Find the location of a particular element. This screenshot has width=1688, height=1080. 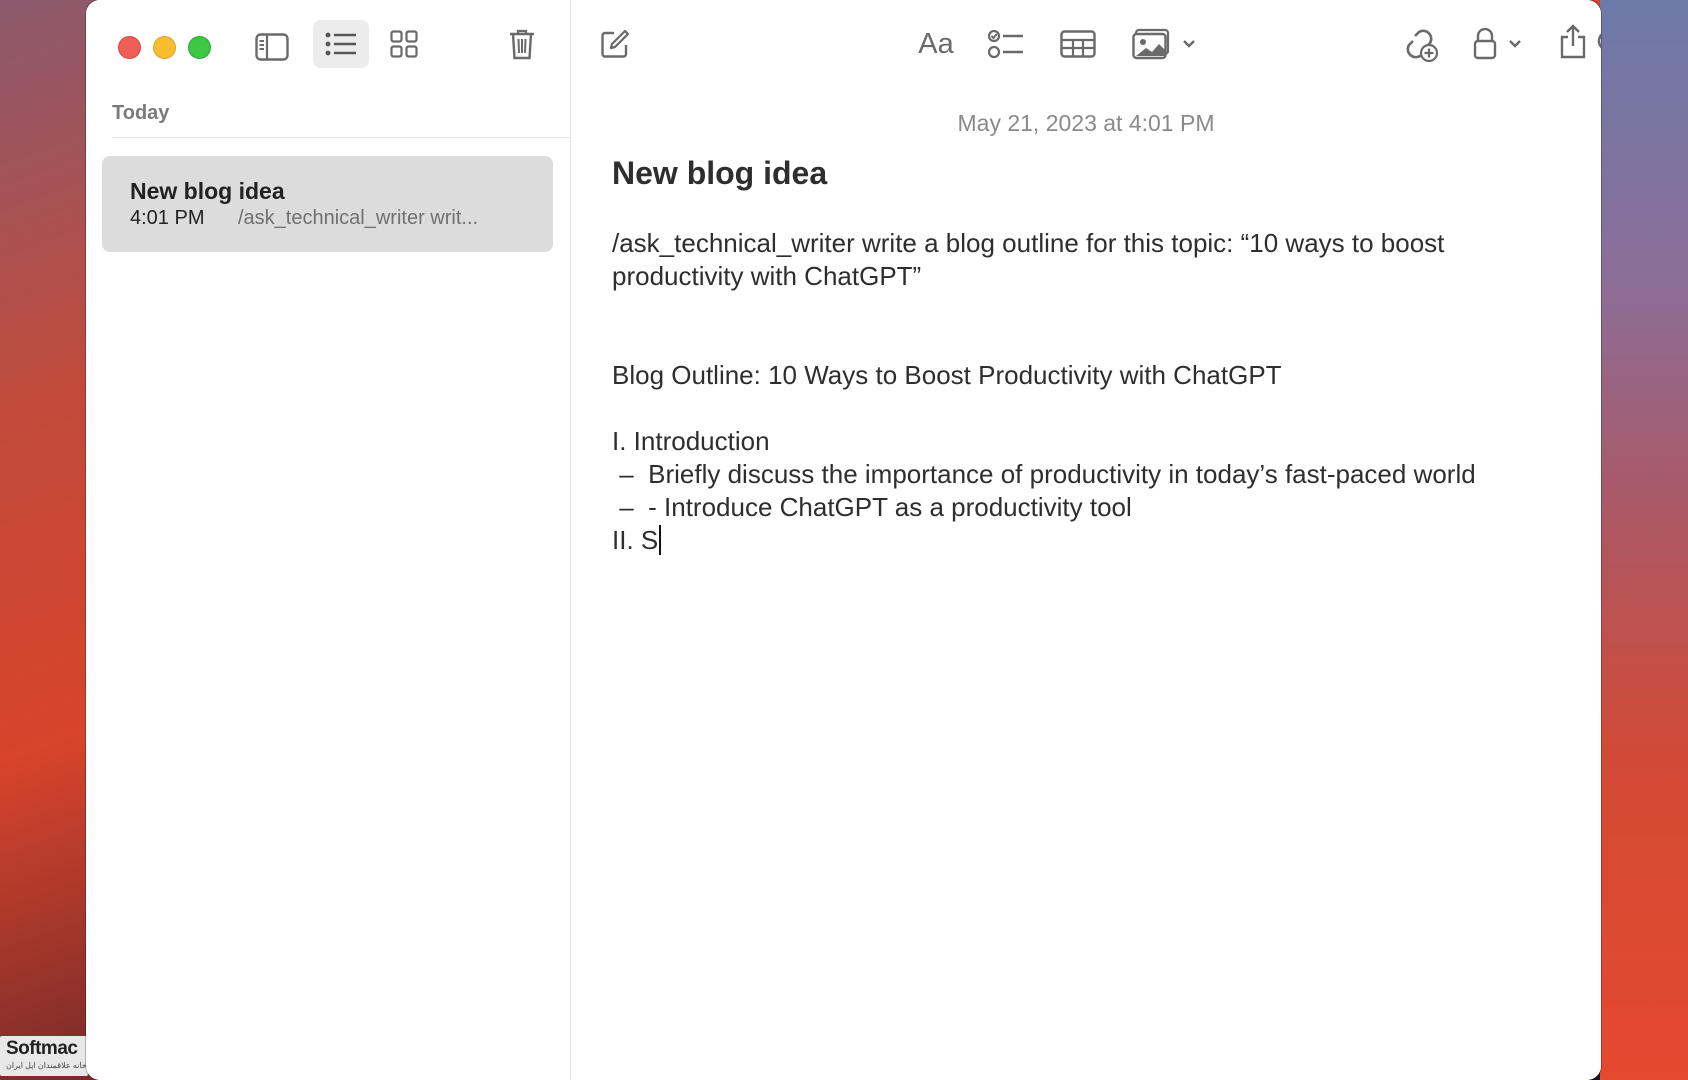

gallery-view-icon is located at coordinates (404, 44).